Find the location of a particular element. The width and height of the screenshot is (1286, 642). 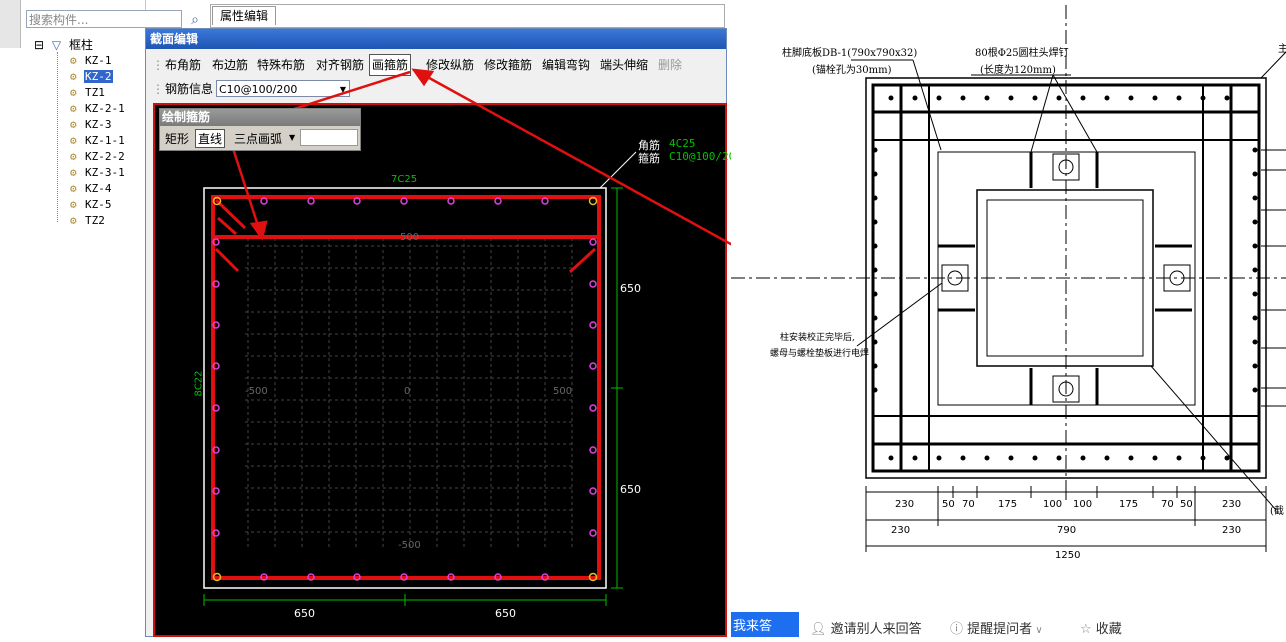

note-studs: 80根Φ25圆柱头焊钉 is located at coordinates (1022, 53).